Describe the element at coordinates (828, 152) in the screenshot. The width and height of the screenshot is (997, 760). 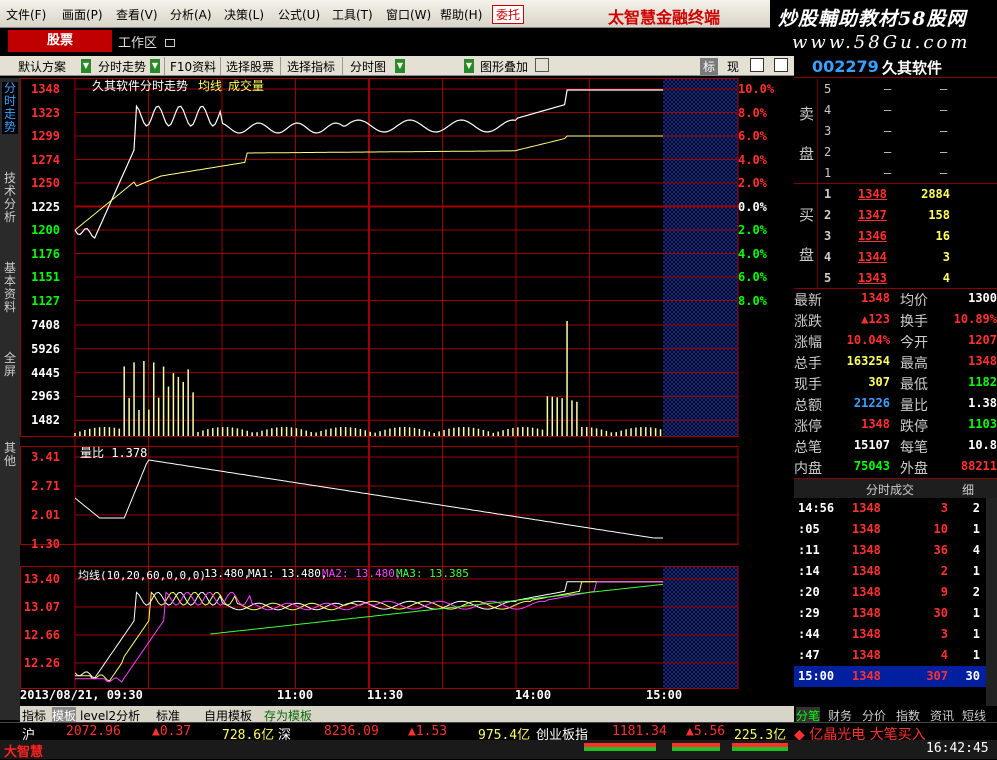
I see `sell-level: 2` at that location.